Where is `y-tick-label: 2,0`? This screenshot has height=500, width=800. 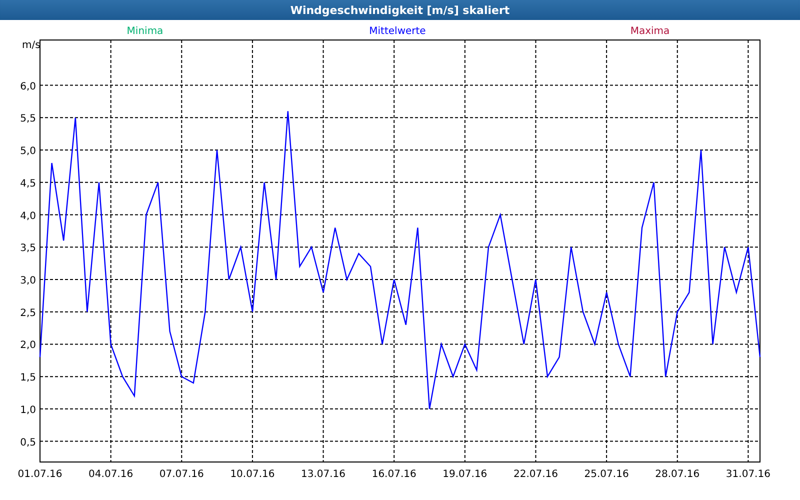 y-tick-label: 2,0 is located at coordinates (28, 346).